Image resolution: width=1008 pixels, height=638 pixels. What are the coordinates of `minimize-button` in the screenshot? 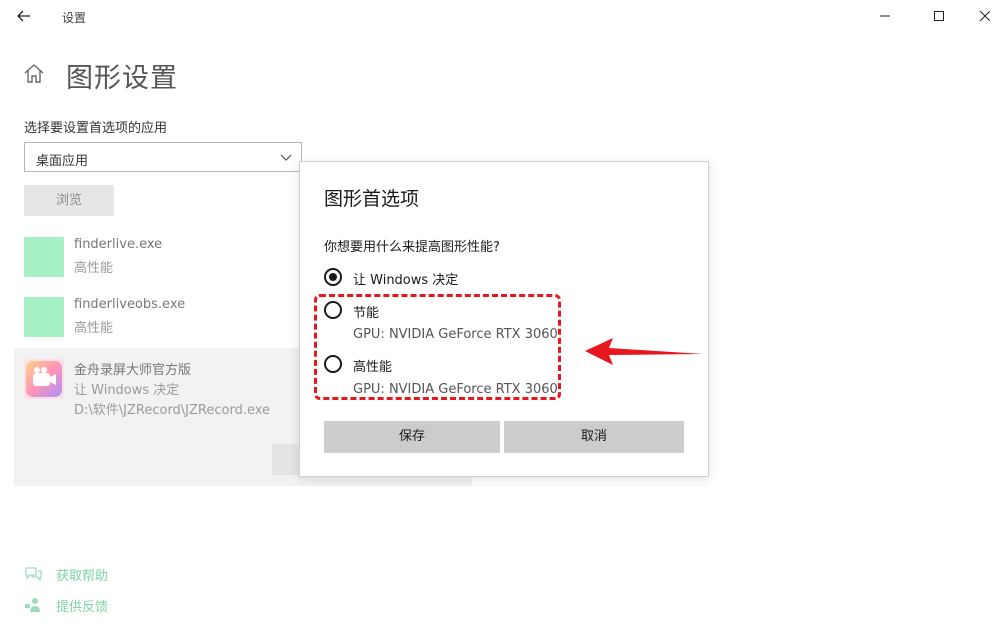 It's located at (885, 16).